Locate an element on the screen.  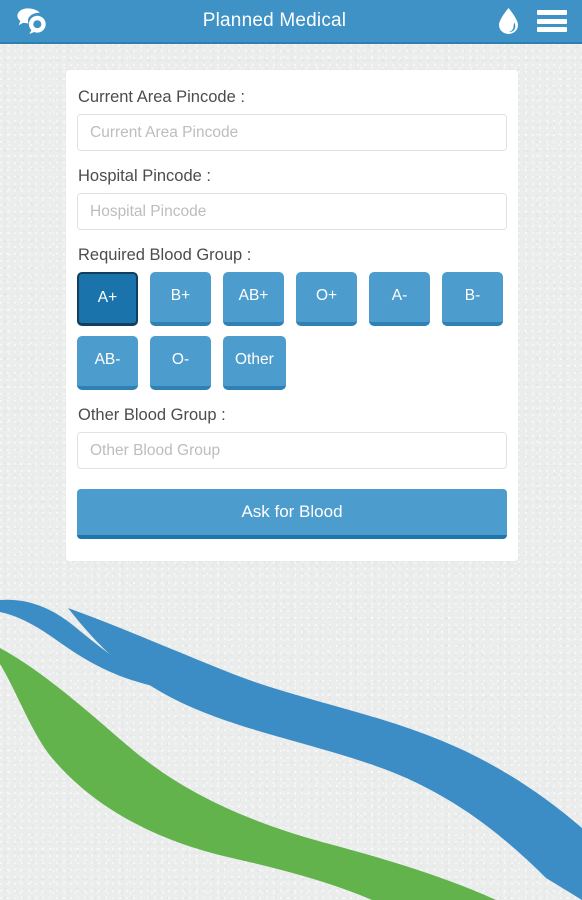
blood-group-option-o-minus: O- is located at coordinates (180, 363).